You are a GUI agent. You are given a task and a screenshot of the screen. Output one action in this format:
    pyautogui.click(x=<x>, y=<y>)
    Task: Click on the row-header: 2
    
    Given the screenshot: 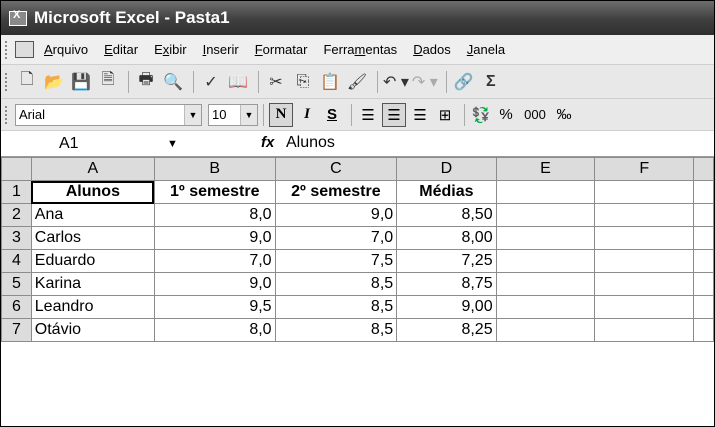 What is the action you would take?
    pyautogui.click(x=16, y=215)
    